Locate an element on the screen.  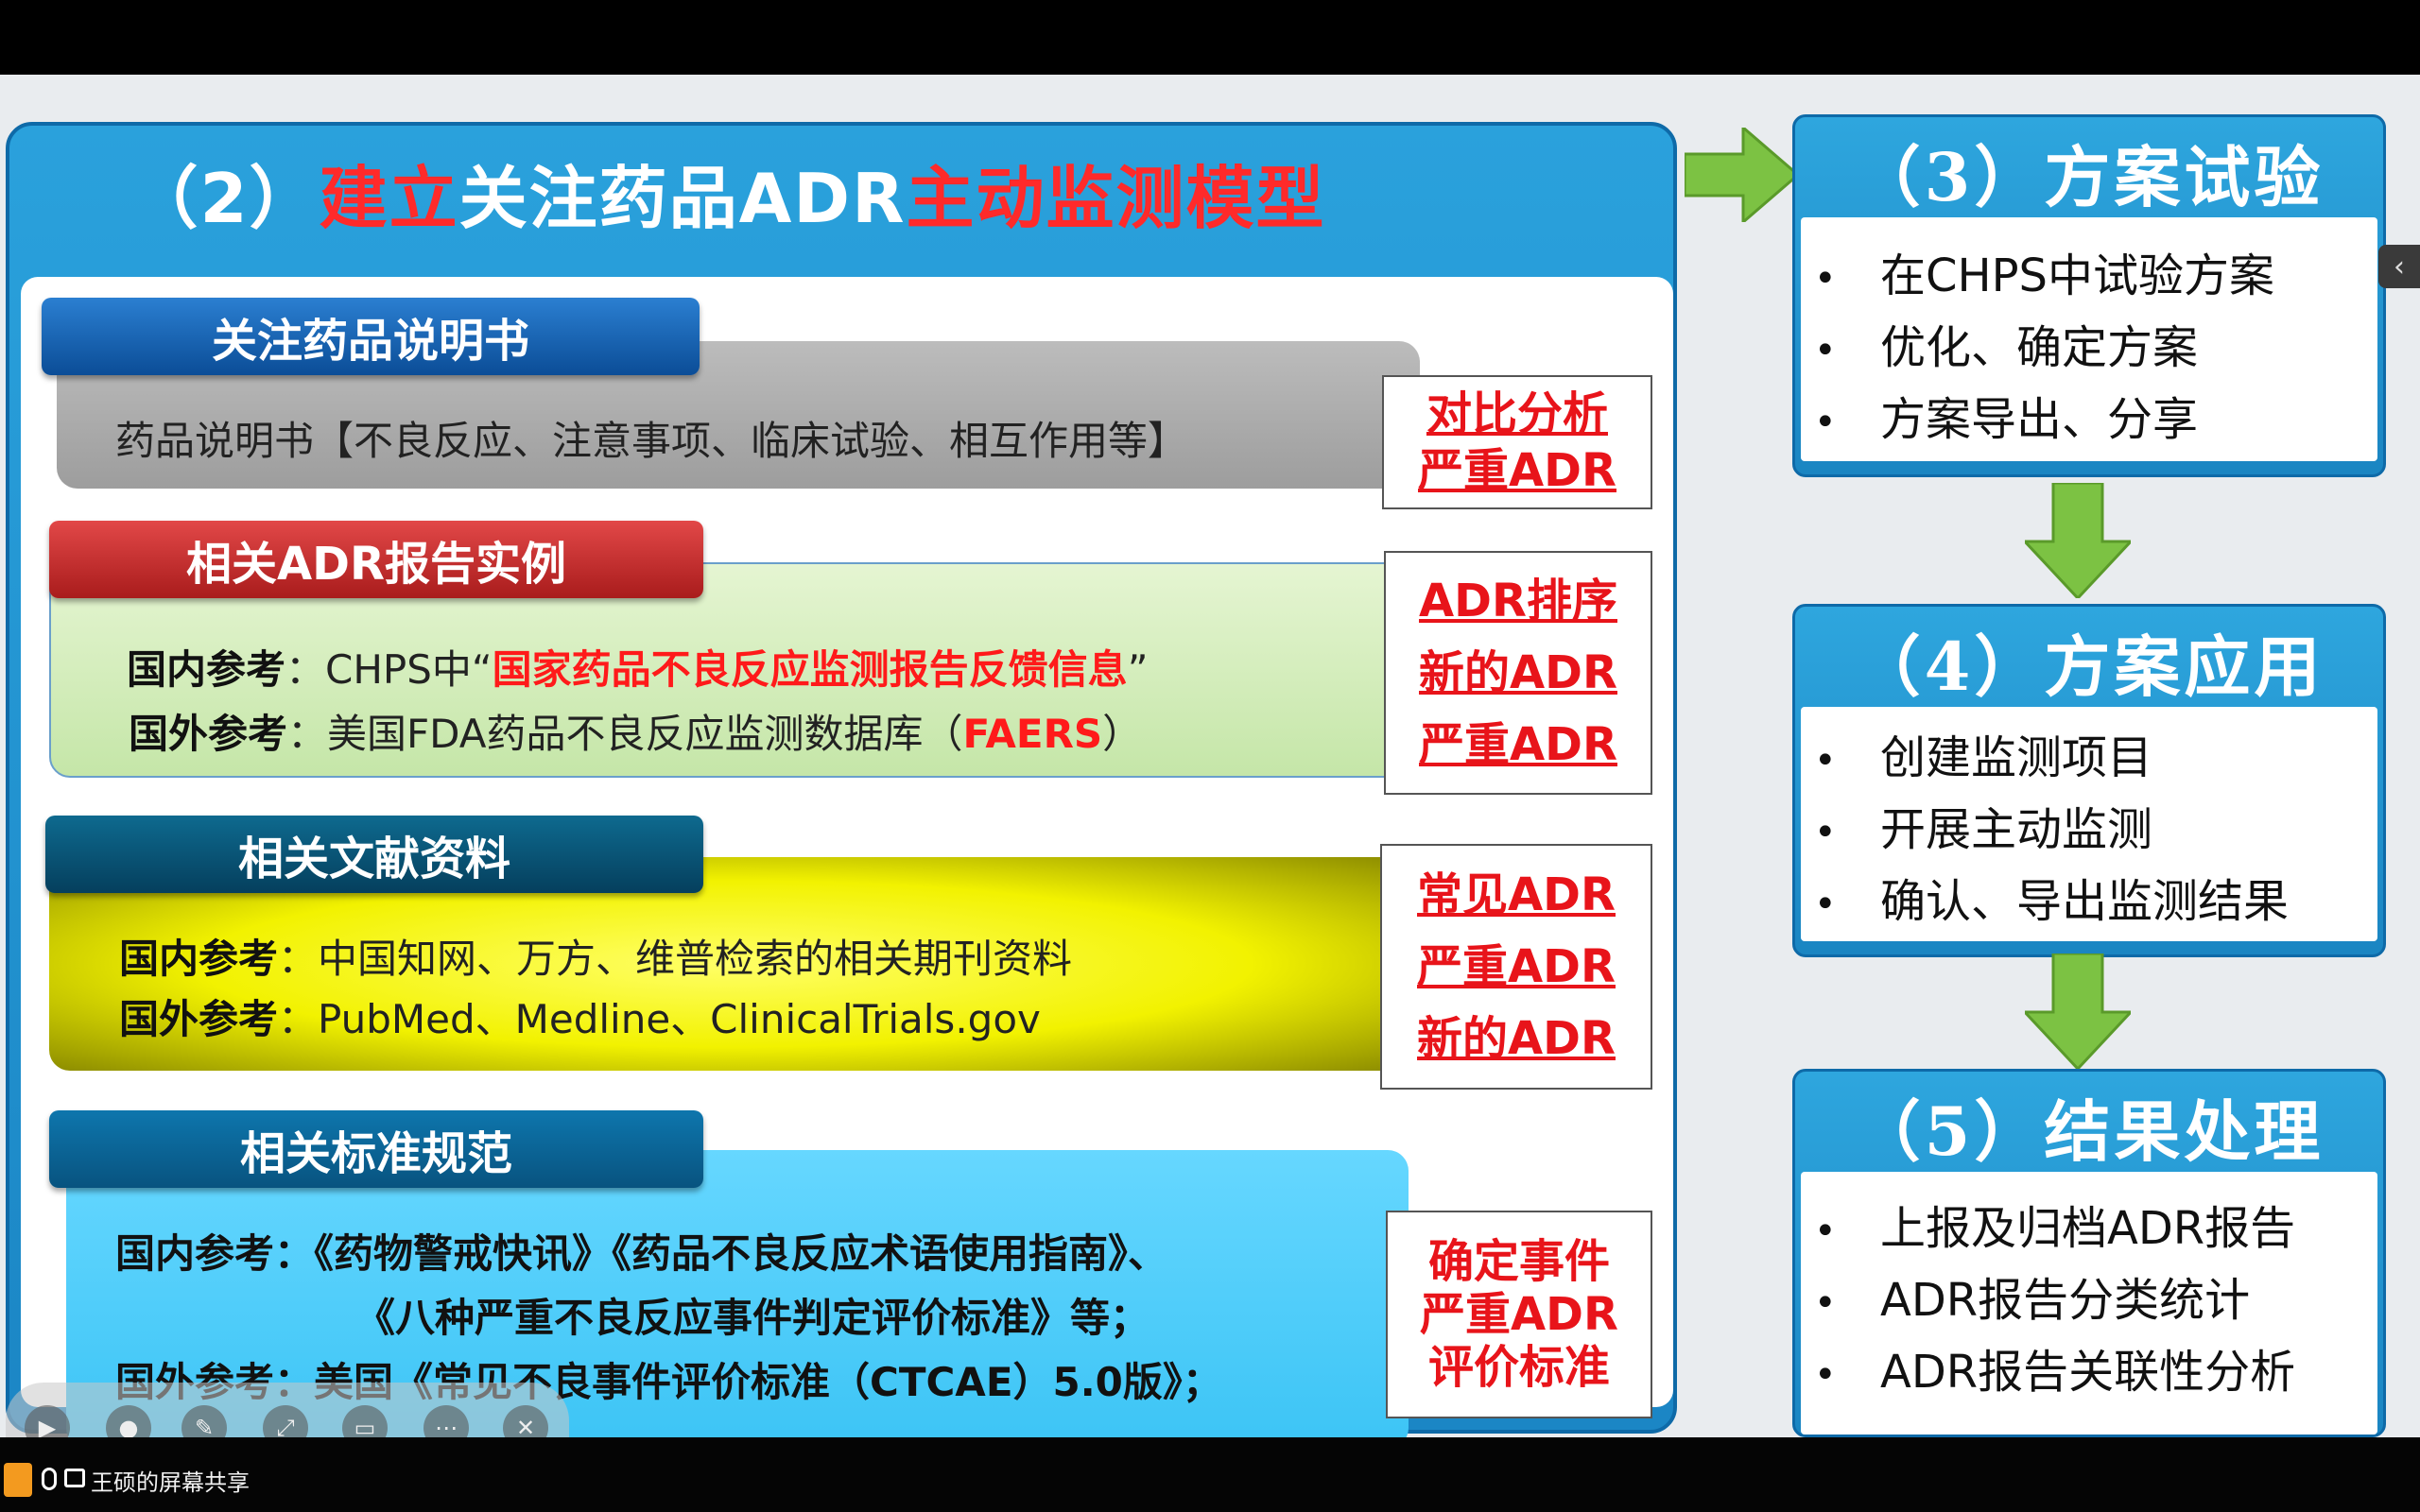
section-drug-label-line: 药品说明书【不良反应、注意事项、临床试验、相互作用等】 is located at coordinates (651, 441).